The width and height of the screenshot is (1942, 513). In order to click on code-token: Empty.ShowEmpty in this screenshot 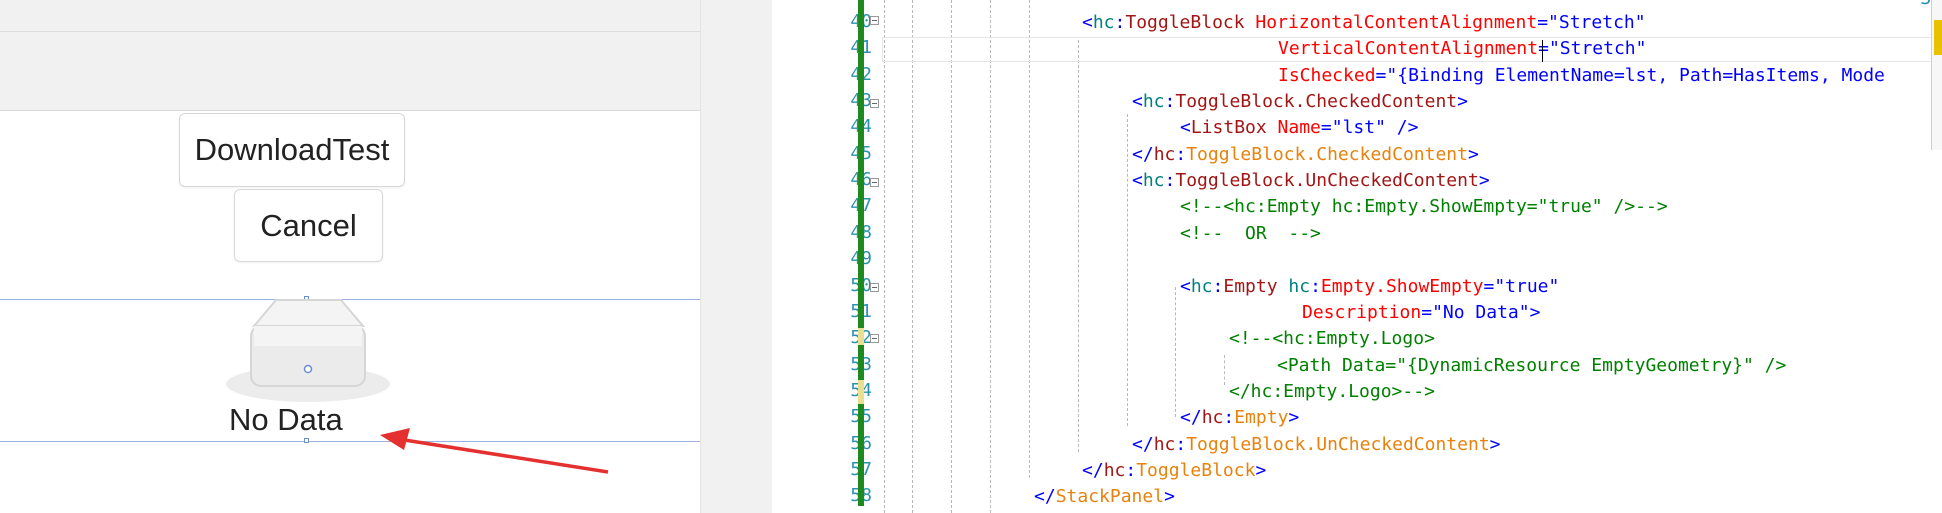, I will do `click(1402, 286)`.